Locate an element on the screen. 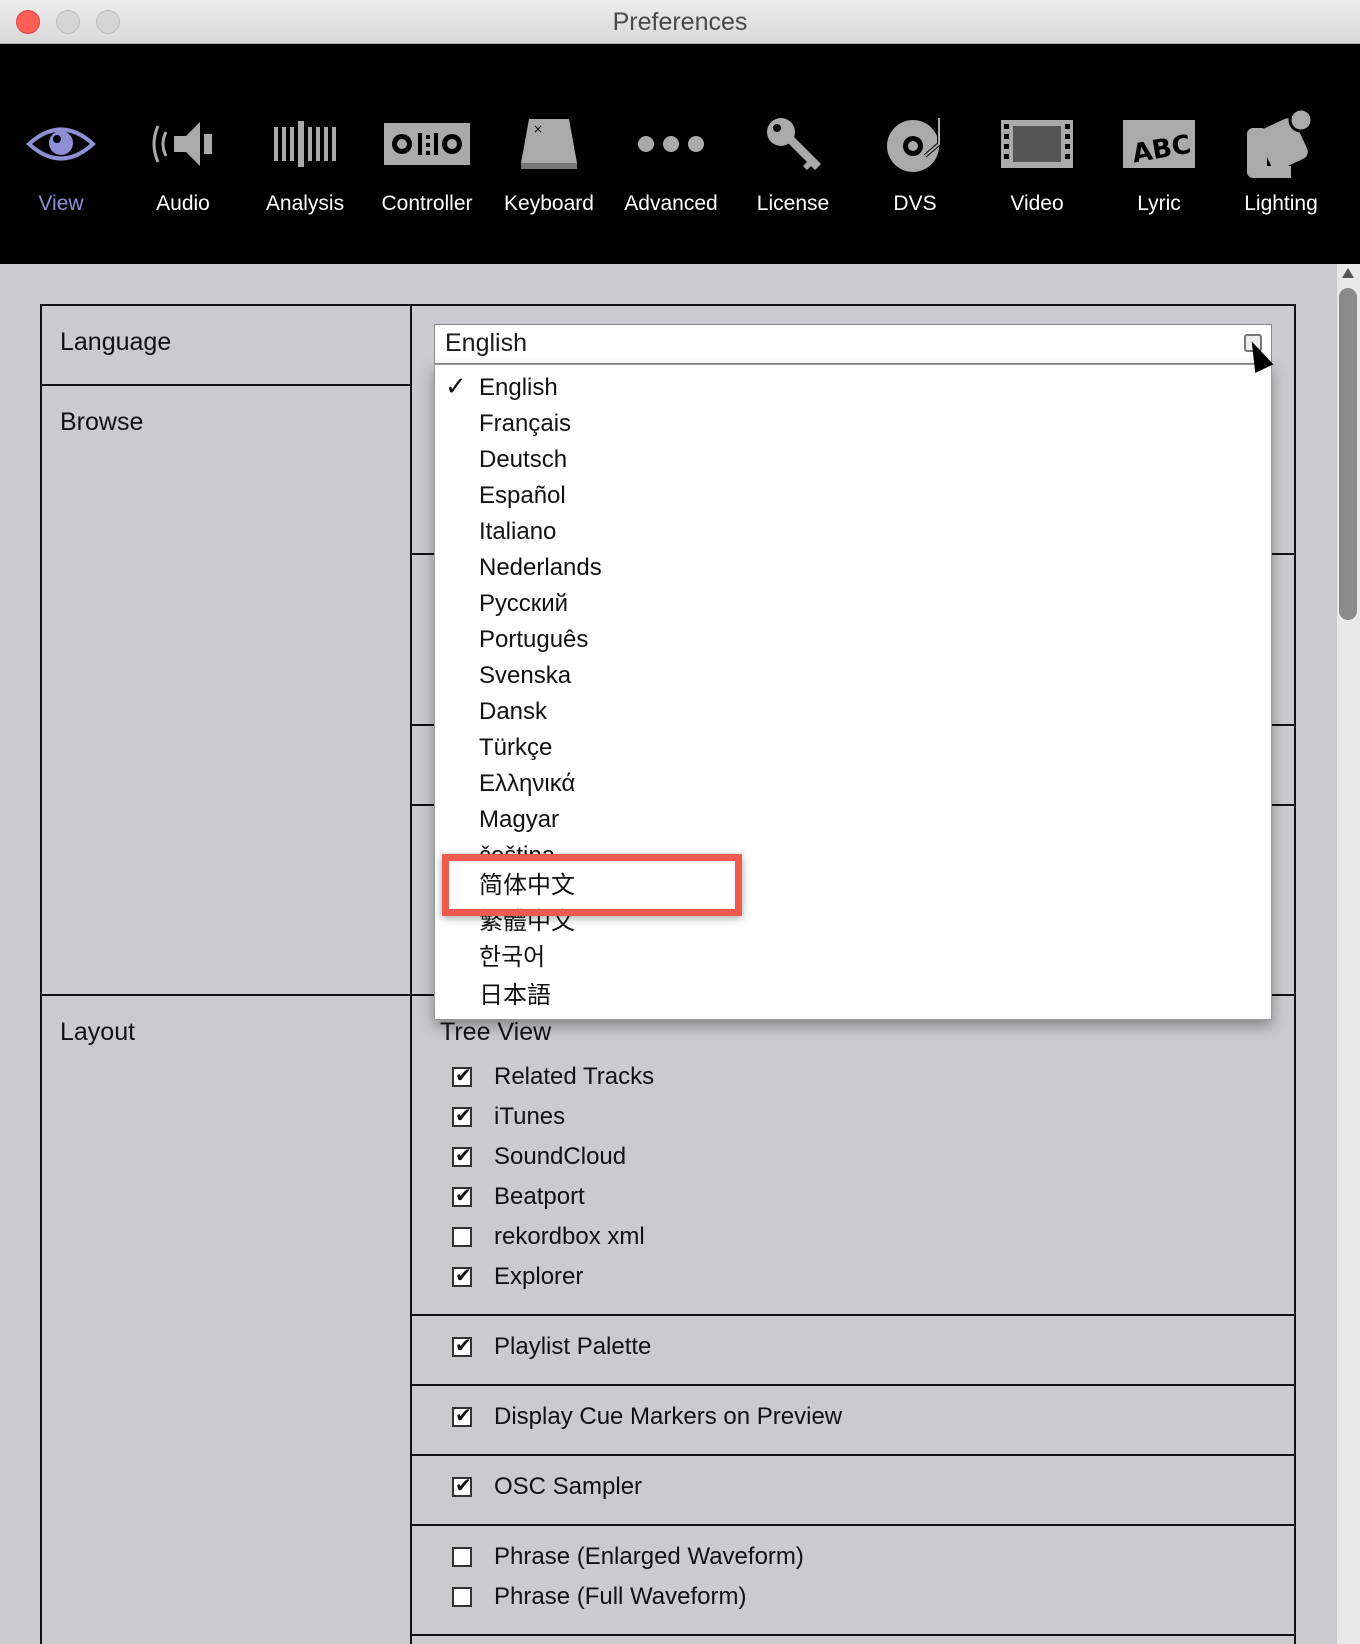  tree-view-rekordbox-xml-checkbox: rekordbox xml is located at coordinates (548, 1237).